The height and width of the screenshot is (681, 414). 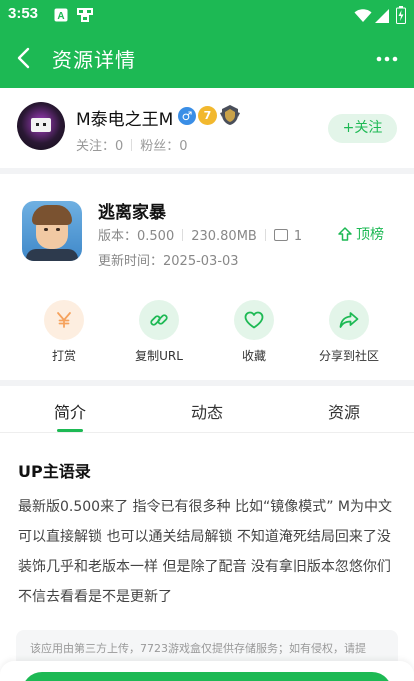 What do you see at coordinates (64, 320) in the screenshot?
I see `yen-icon` at bounding box center [64, 320].